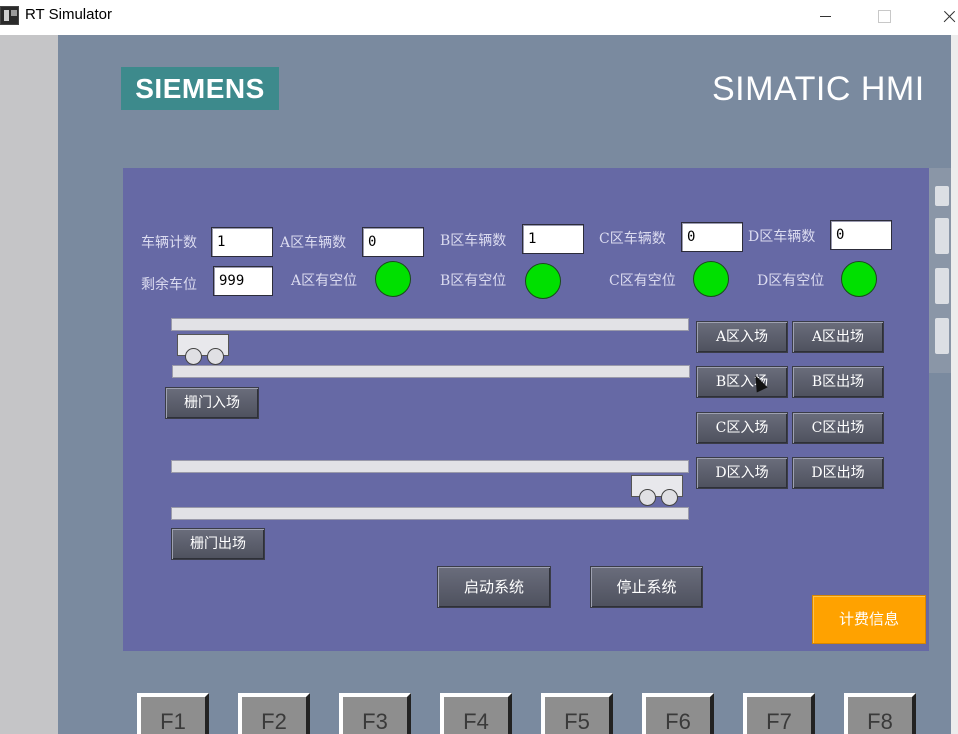 This screenshot has height=734, width=958. Describe the element at coordinates (838, 428) in the screenshot. I see `c-zone-exit-button: C区出场` at that location.